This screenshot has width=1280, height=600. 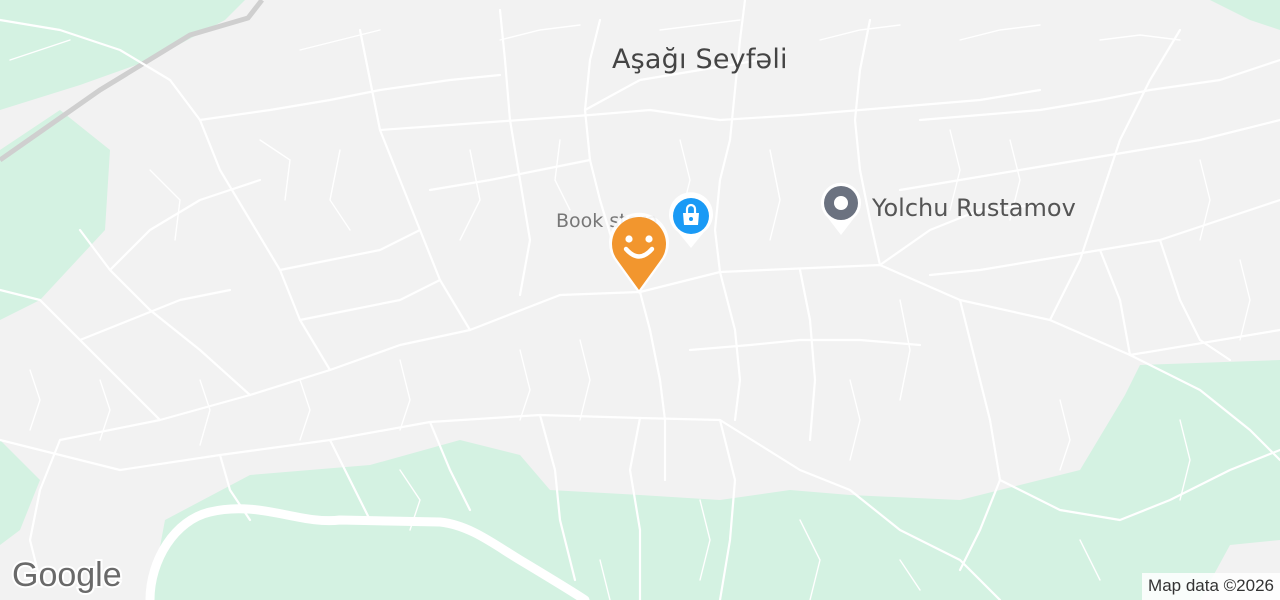 What do you see at coordinates (1211, 586) in the screenshot?
I see `map-attribution: Map data ©2026` at bounding box center [1211, 586].